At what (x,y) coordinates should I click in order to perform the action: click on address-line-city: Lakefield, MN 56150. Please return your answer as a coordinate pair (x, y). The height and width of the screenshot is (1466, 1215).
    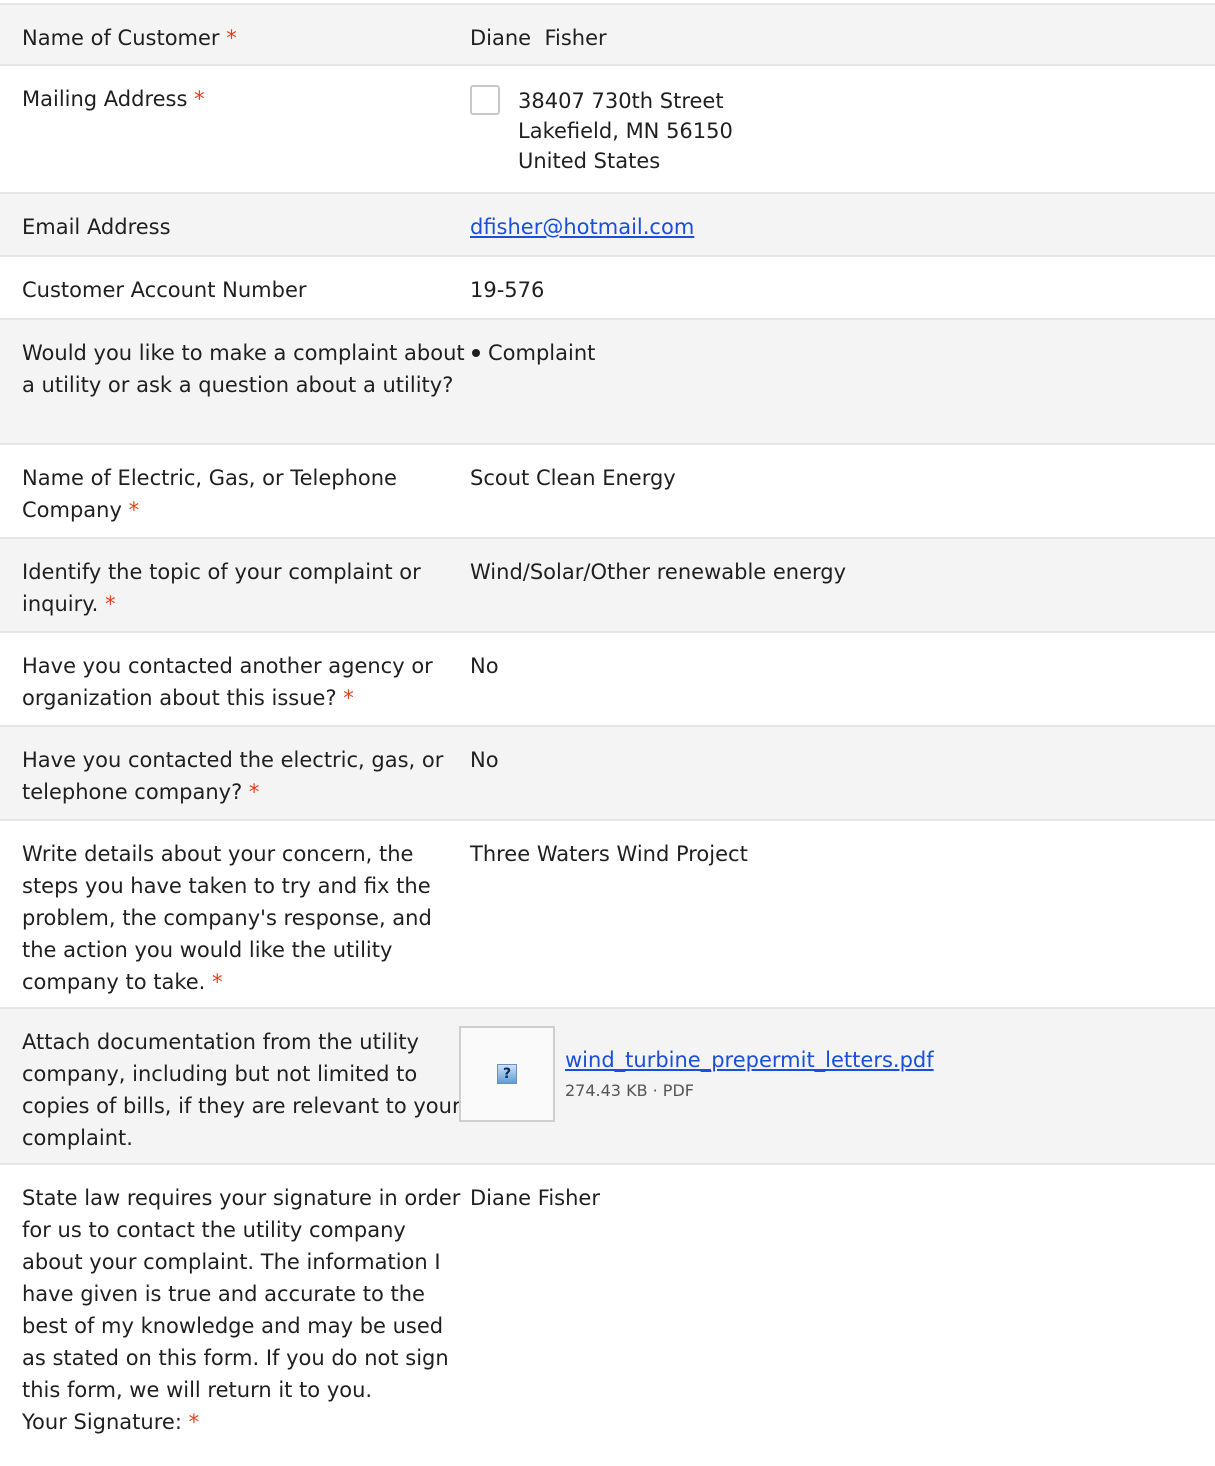
    Looking at the image, I should click on (625, 131).